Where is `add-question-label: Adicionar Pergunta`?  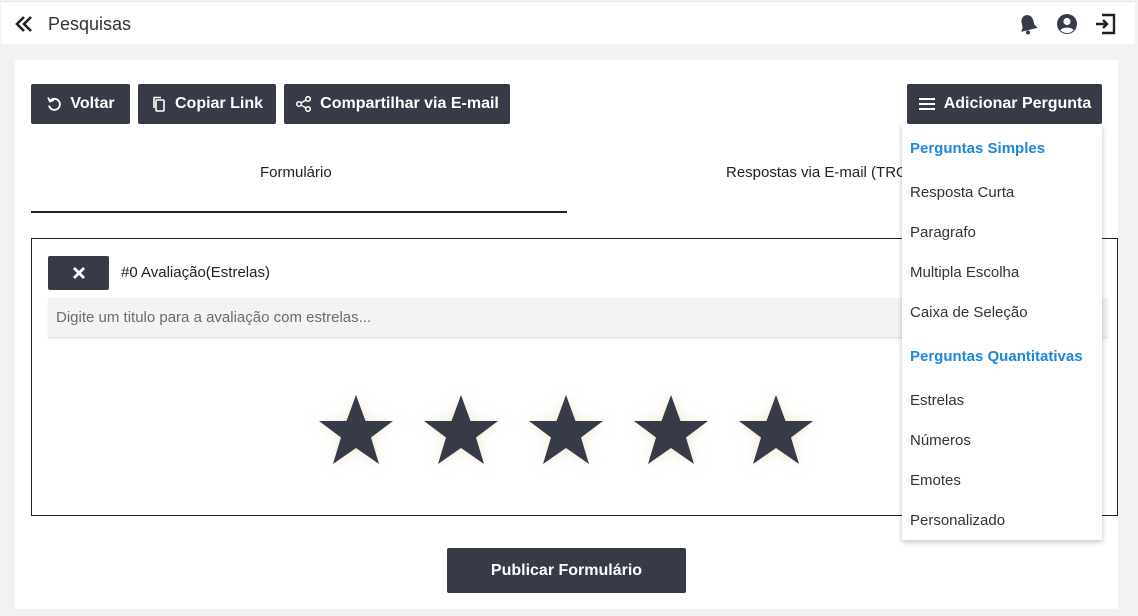
add-question-label: Adicionar Pergunta is located at coordinates (1017, 103).